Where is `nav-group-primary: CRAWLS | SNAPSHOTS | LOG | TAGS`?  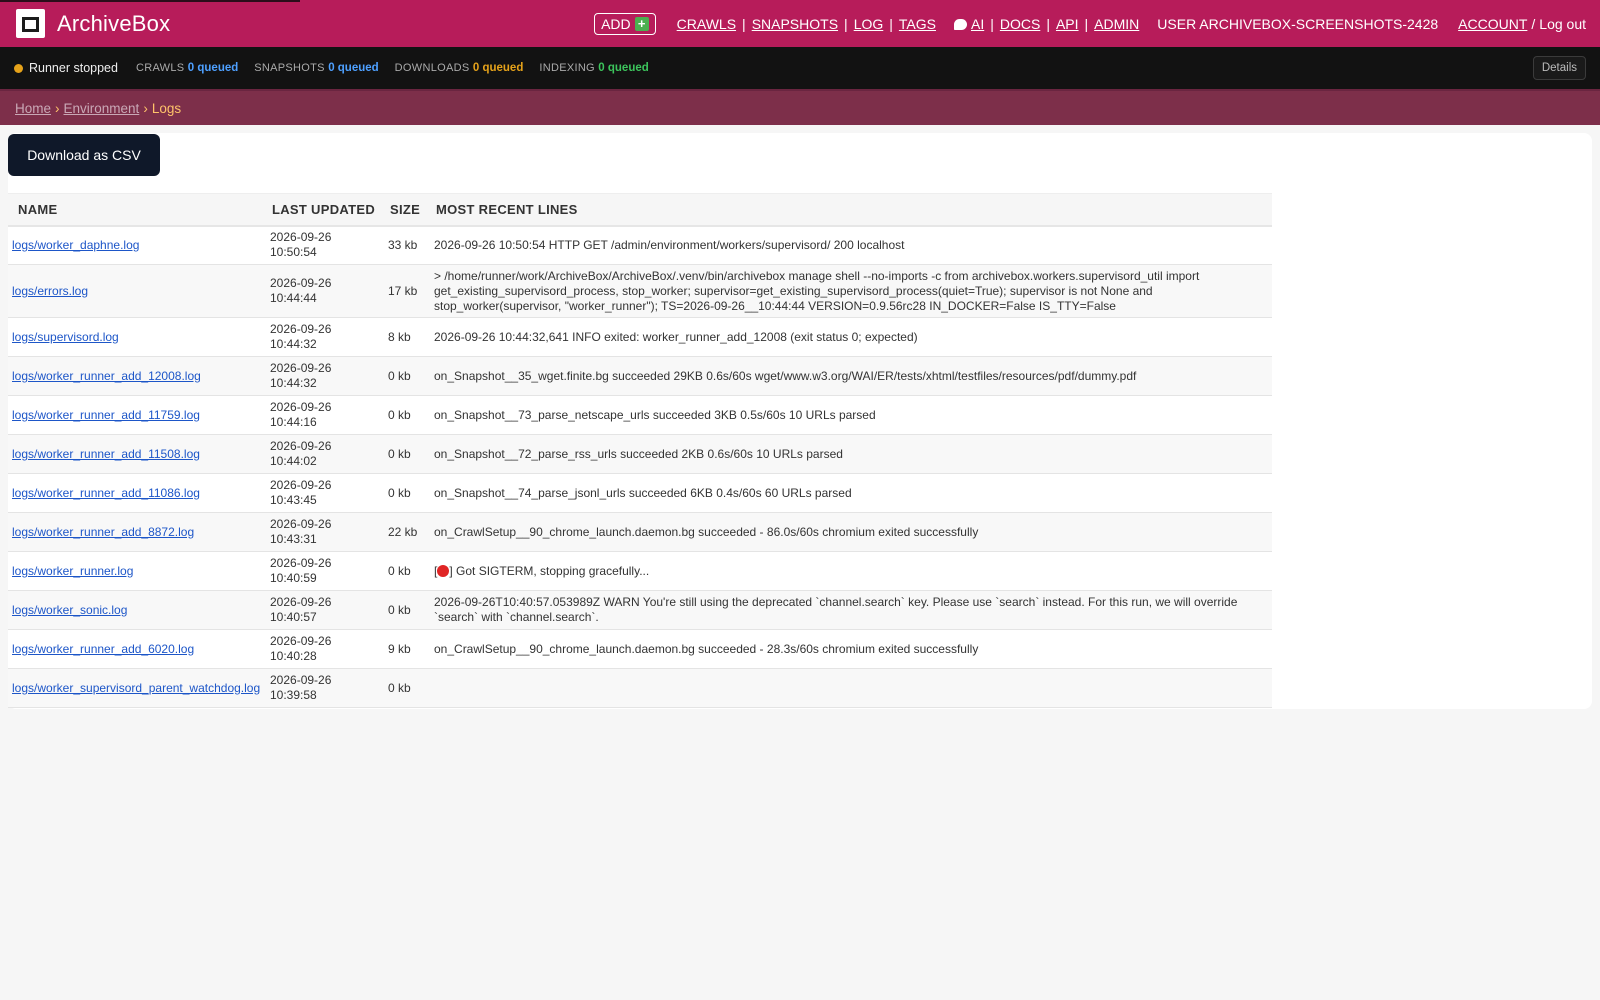
nav-group-primary: CRAWLS | SNAPSHOTS | LOG | TAGS is located at coordinates (806, 23).